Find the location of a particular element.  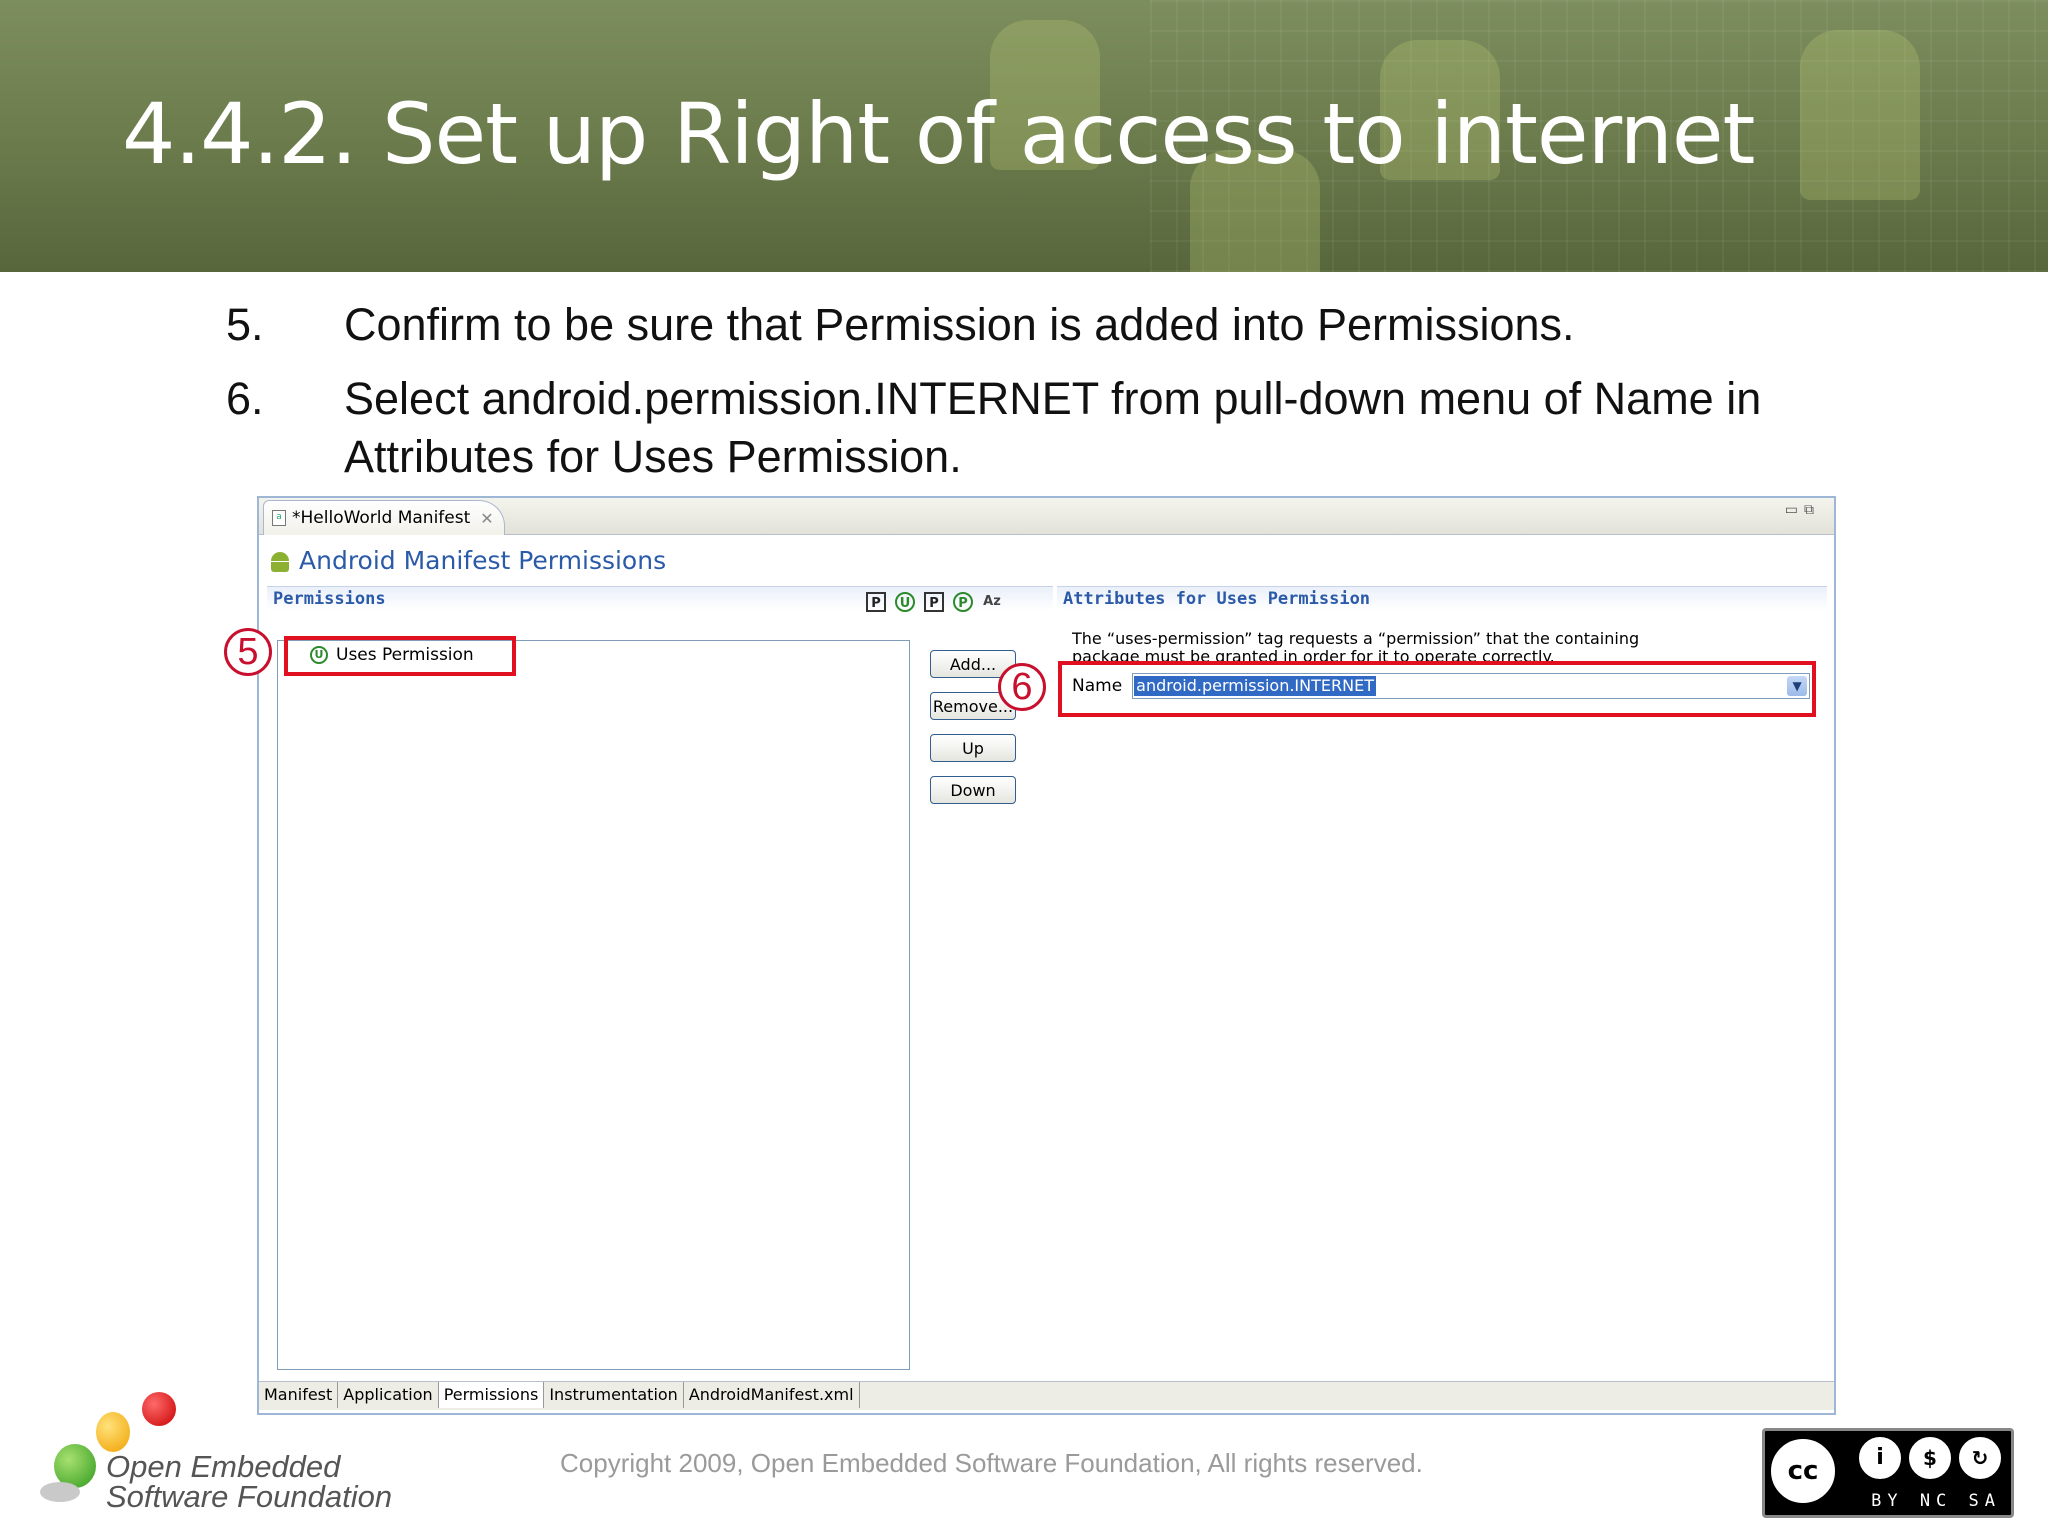

page-title: Android Manifest Permissions is located at coordinates (483, 560).